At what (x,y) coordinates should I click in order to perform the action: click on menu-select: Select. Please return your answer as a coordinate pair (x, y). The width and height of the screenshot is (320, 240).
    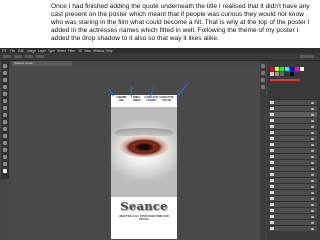
    Looking at the image, I should click on (61, 51).